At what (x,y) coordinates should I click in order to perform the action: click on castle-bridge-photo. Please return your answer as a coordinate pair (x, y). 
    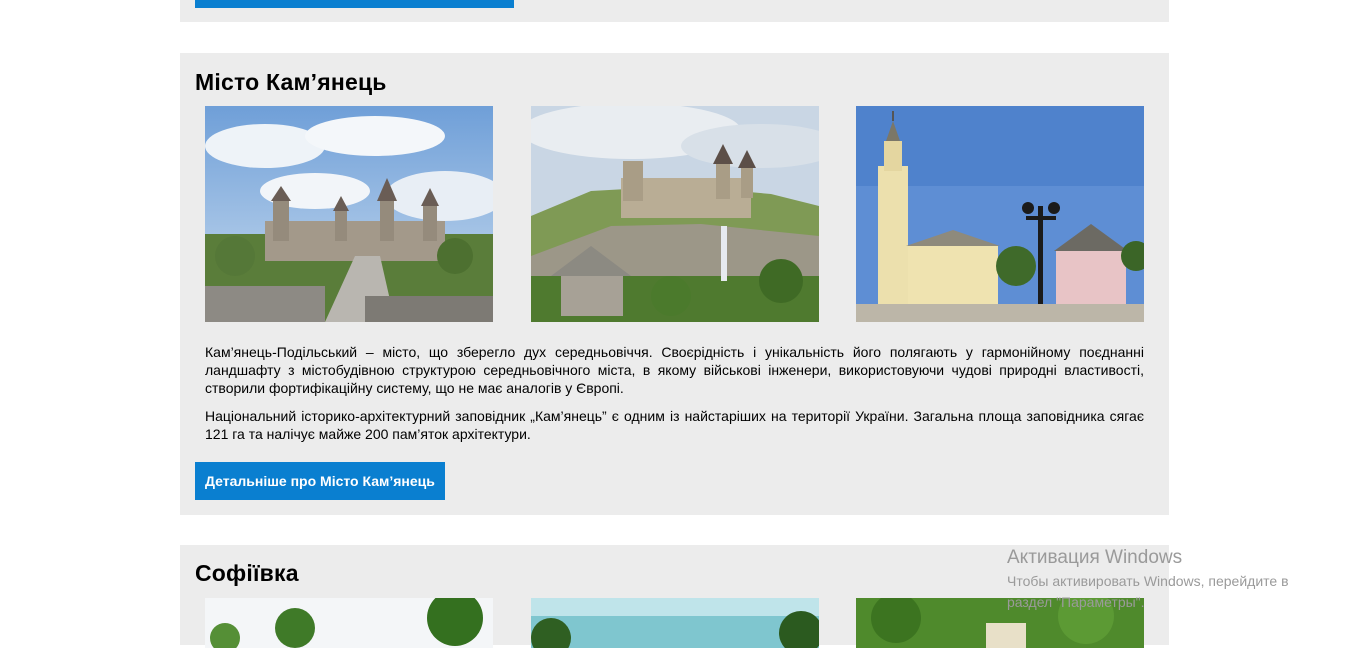
    Looking at the image, I should click on (349, 214).